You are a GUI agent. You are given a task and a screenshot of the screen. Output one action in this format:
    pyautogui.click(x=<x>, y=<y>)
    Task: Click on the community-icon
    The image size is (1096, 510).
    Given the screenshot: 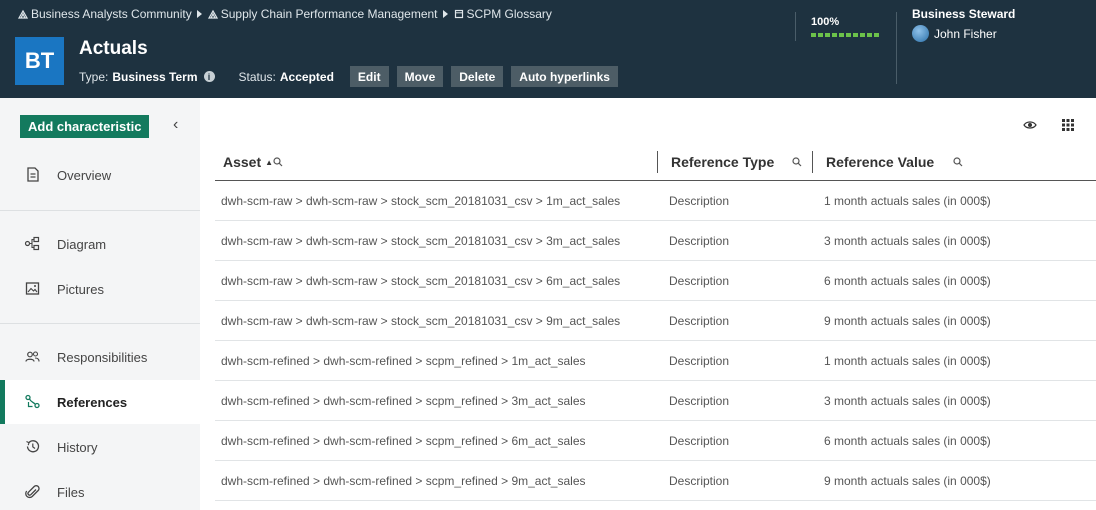 What is the action you would take?
    pyautogui.click(x=212, y=14)
    